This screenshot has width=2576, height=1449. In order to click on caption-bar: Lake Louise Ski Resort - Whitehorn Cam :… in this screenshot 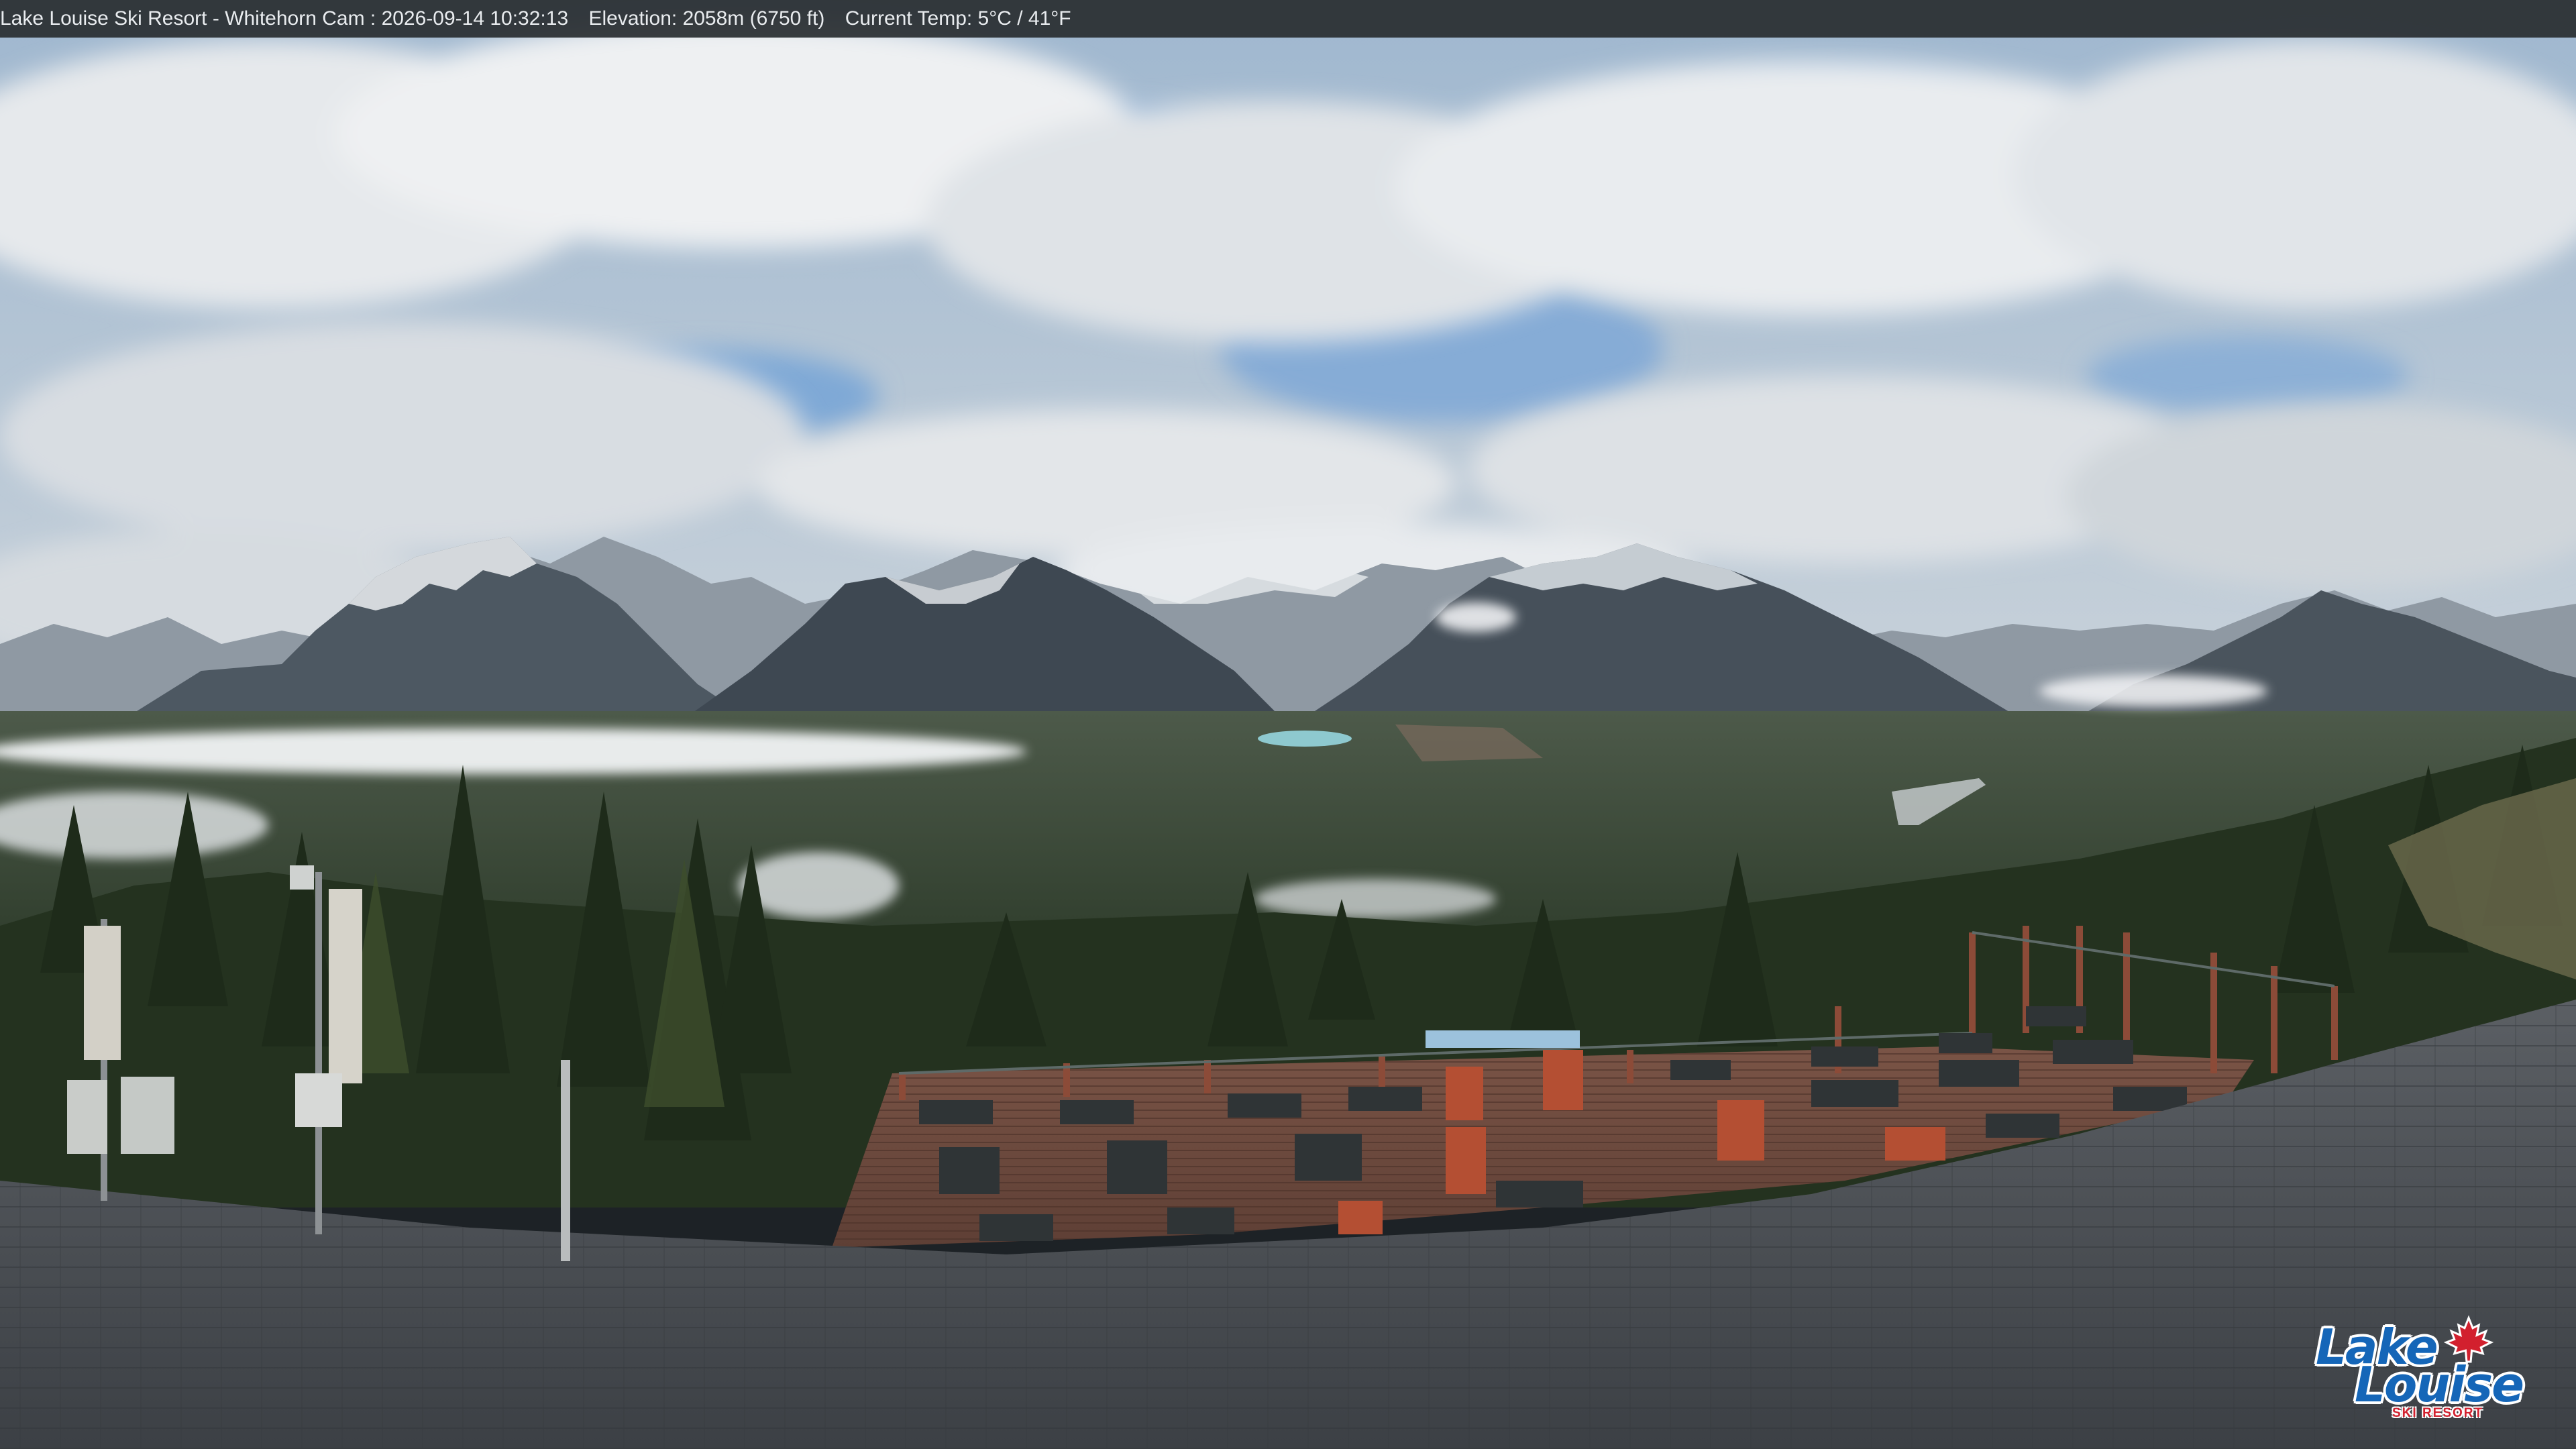, I will do `click(1288, 19)`.